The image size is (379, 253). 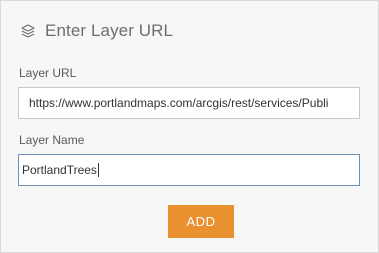 What do you see at coordinates (98, 170) in the screenshot?
I see `text-caret` at bounding box center [98, 170].